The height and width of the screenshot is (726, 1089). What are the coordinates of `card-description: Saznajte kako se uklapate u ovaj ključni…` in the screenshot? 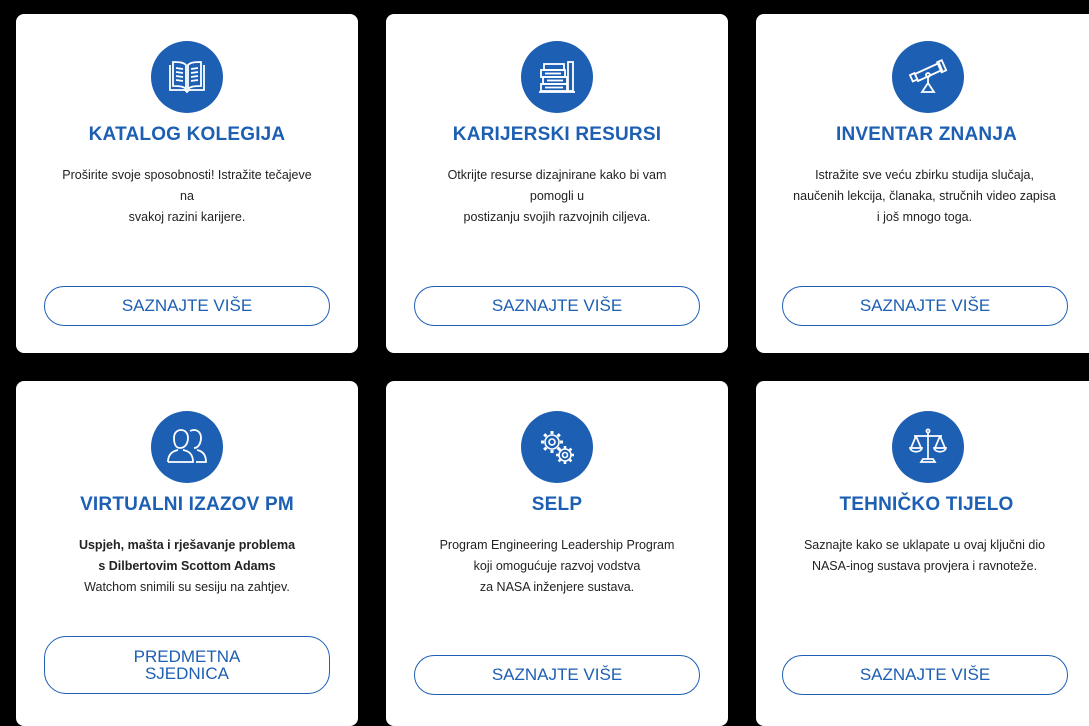 It's located at (924, 555).